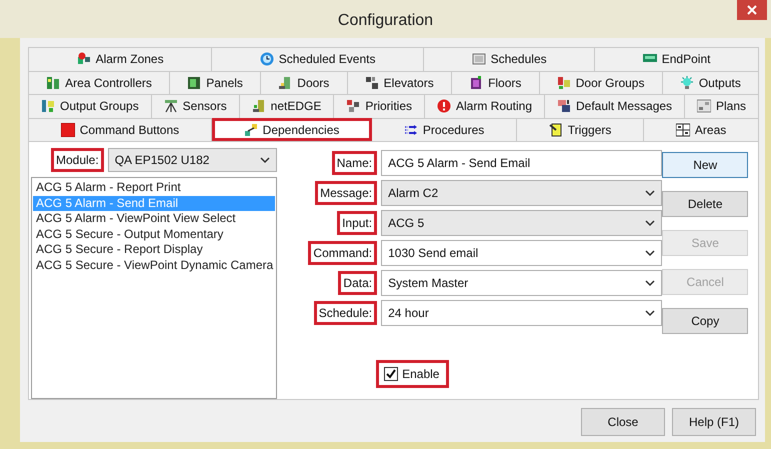 The image size is (771, 449). Describe the element at coordinates (120, 129) in the screenshot. I see `tab: Command Buttons` at that location.